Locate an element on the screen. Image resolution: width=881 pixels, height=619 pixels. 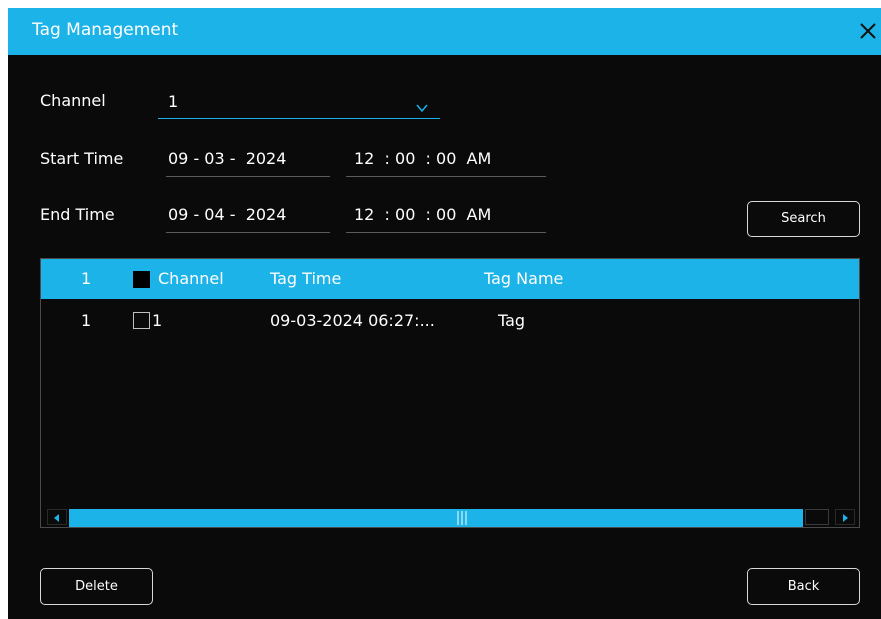
channel-select-value: 1 is located at coordinates (173, 101).